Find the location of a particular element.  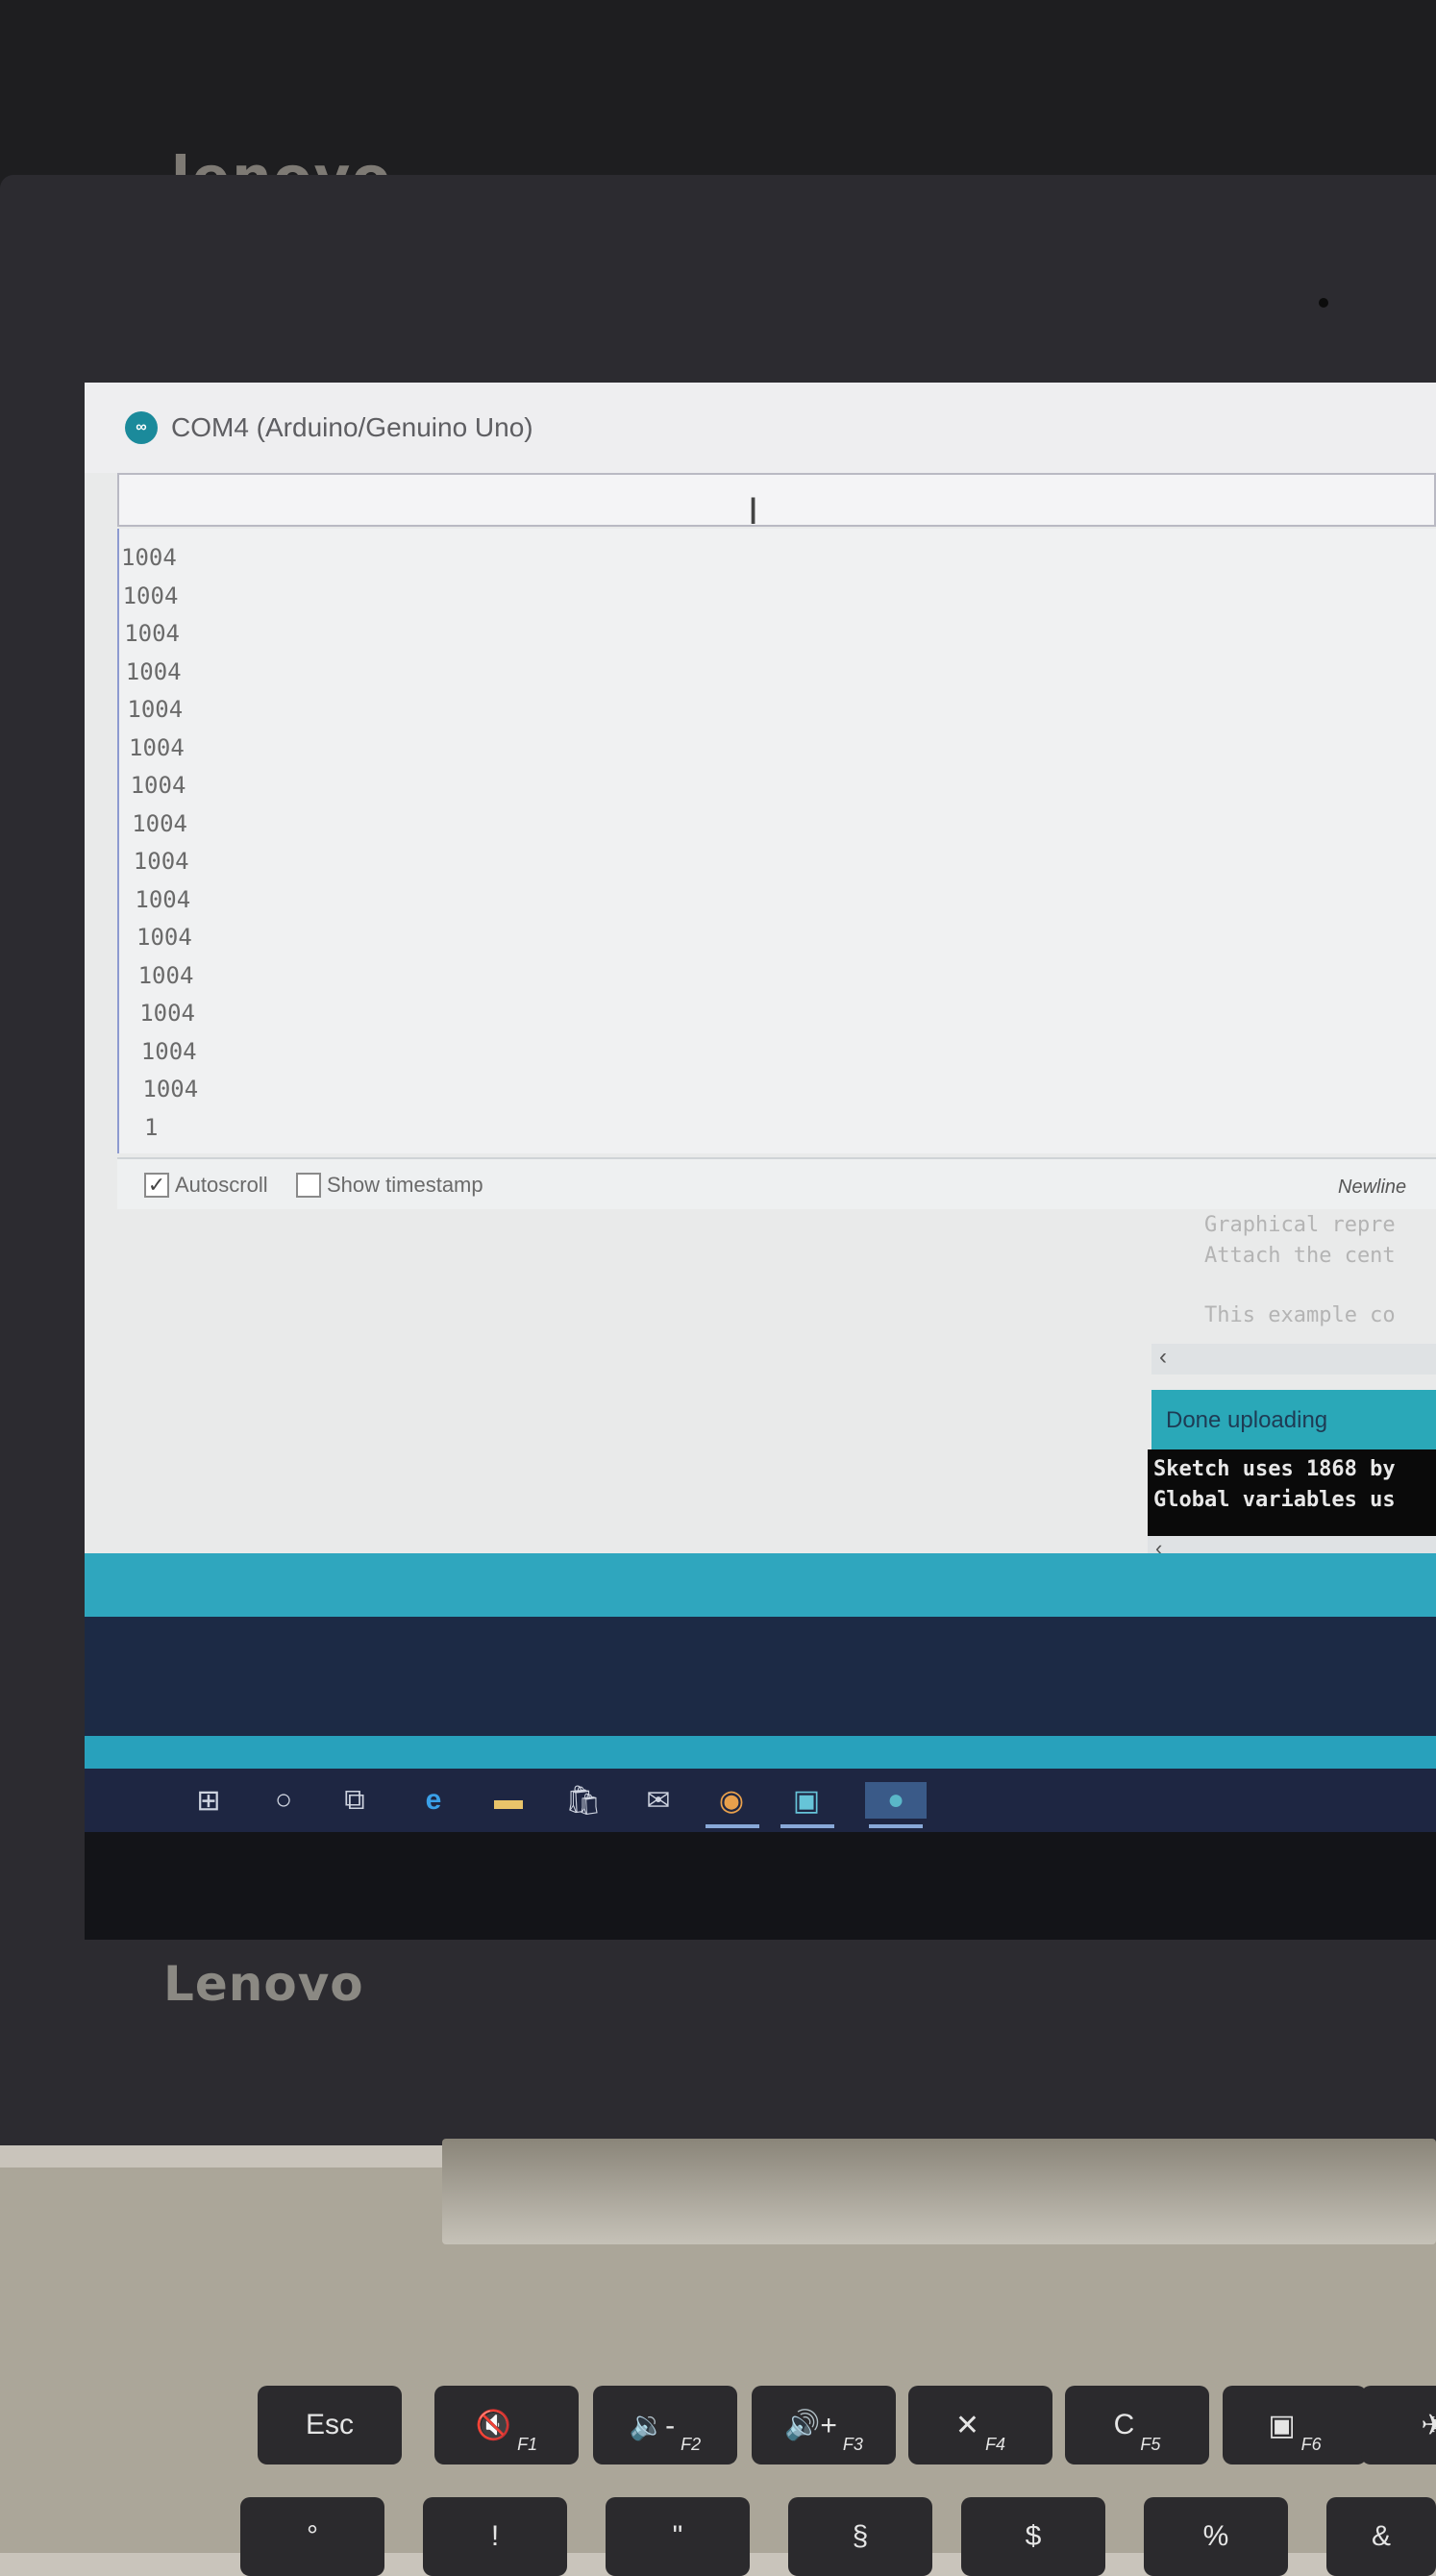

store-icon: 🛍 is located at coordinates (583, 1801).